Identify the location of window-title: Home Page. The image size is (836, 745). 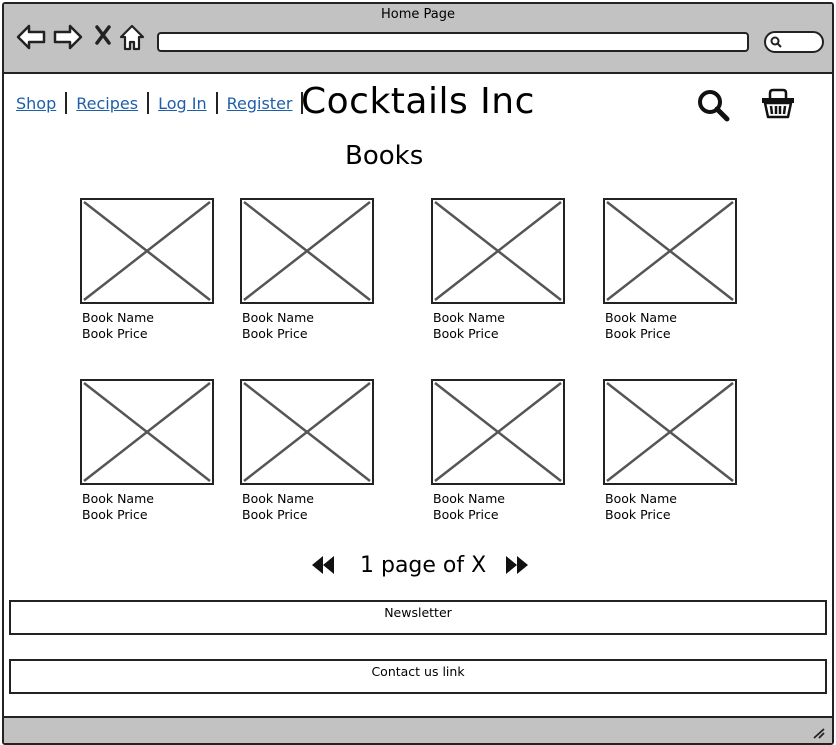
(418, 14).